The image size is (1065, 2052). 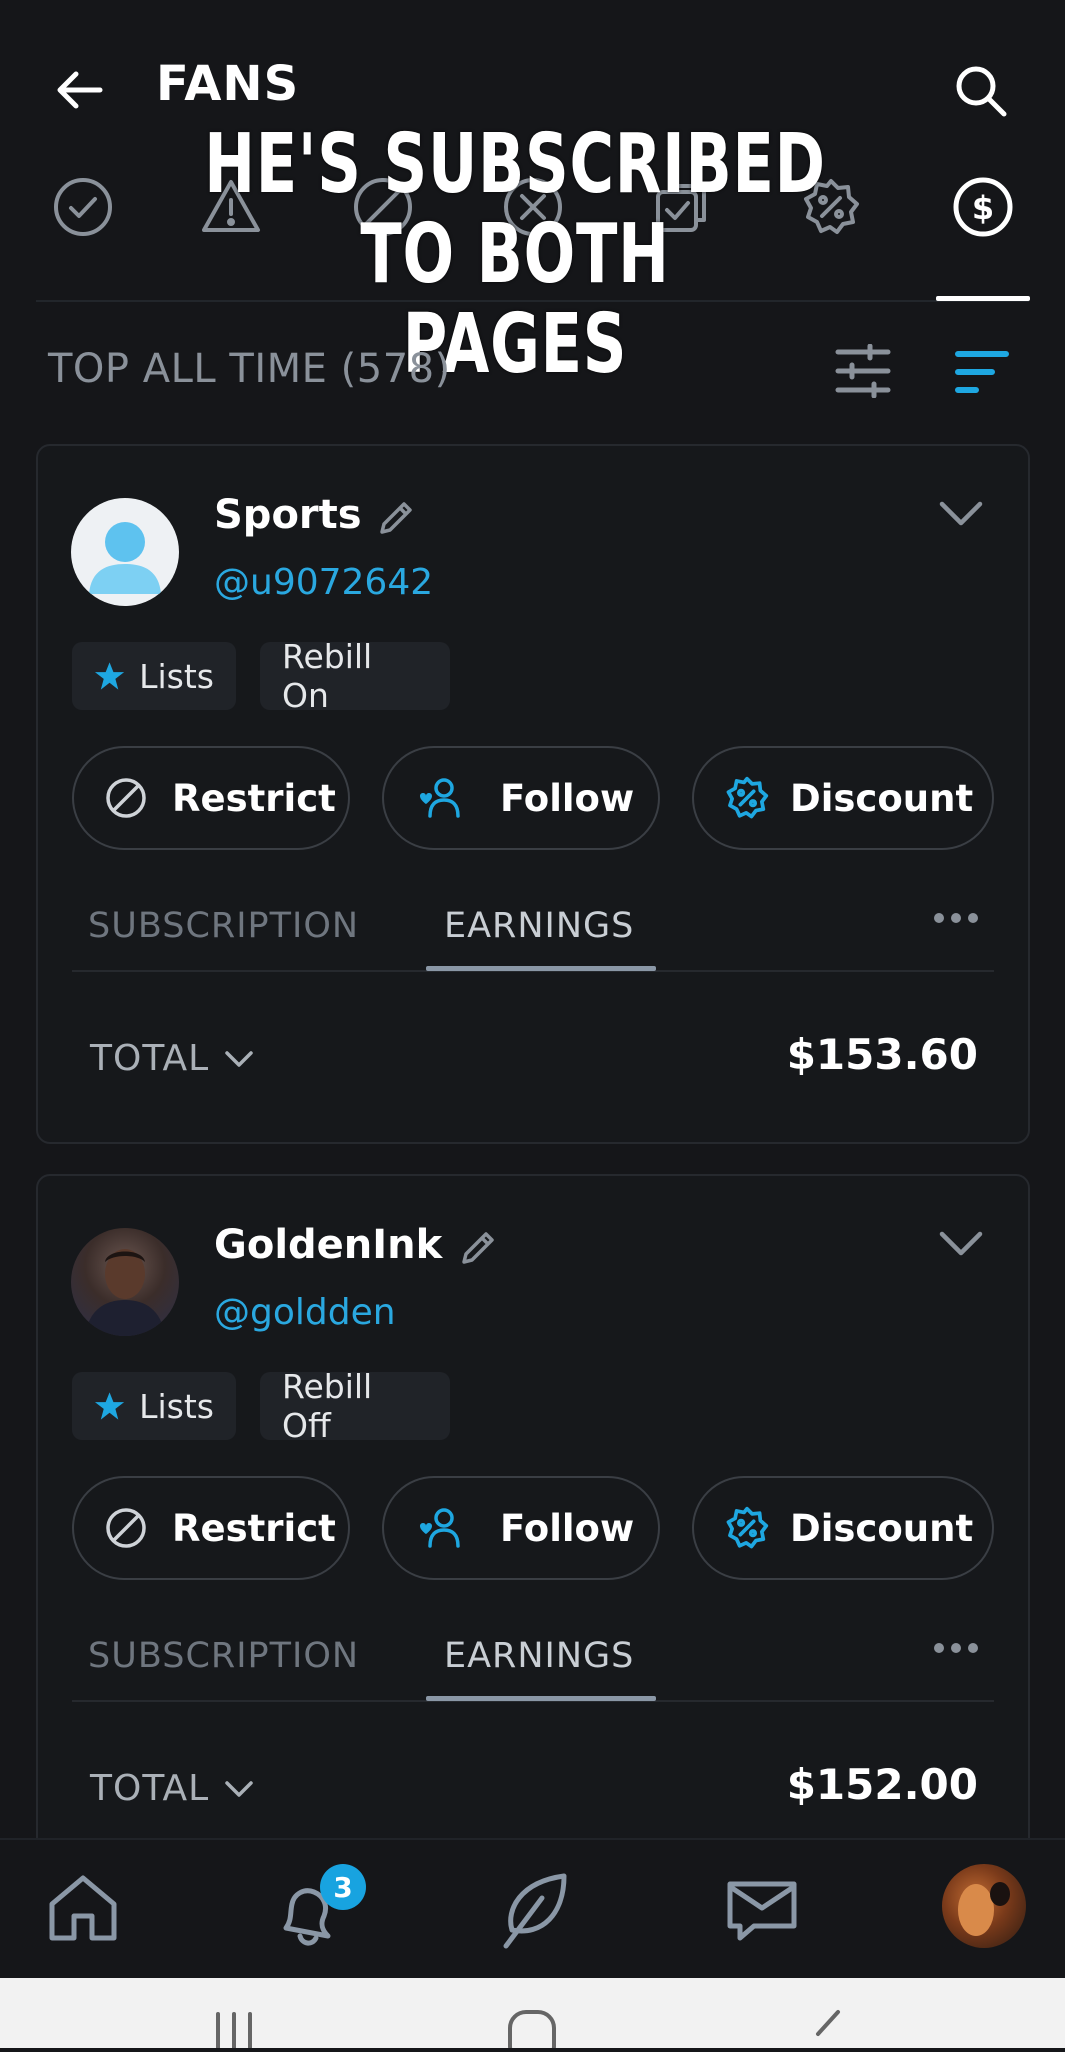 I want to click on total-amount: $153.60, so click(x=882, y=1054).